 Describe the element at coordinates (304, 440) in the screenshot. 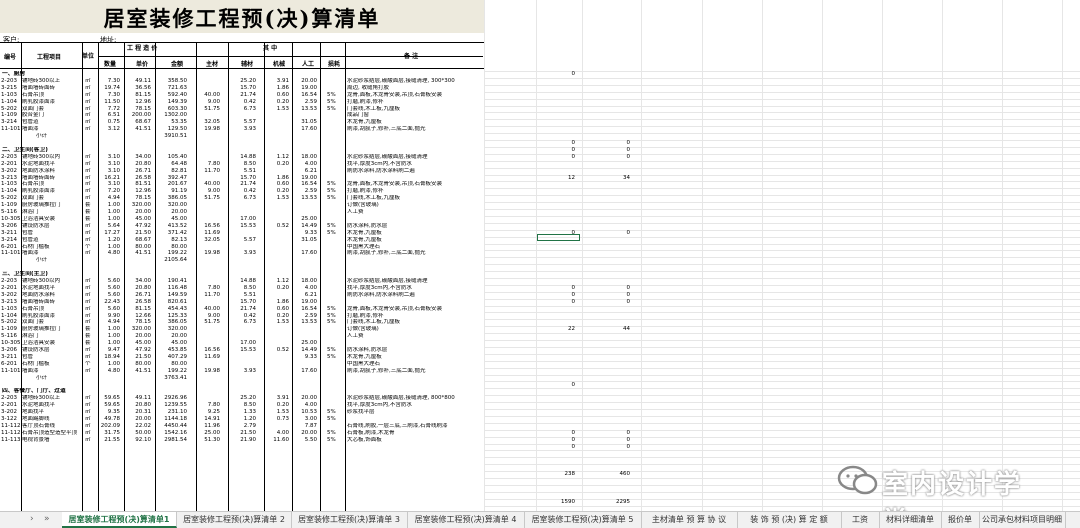

I see `cell-labor: 5.50` at that location.